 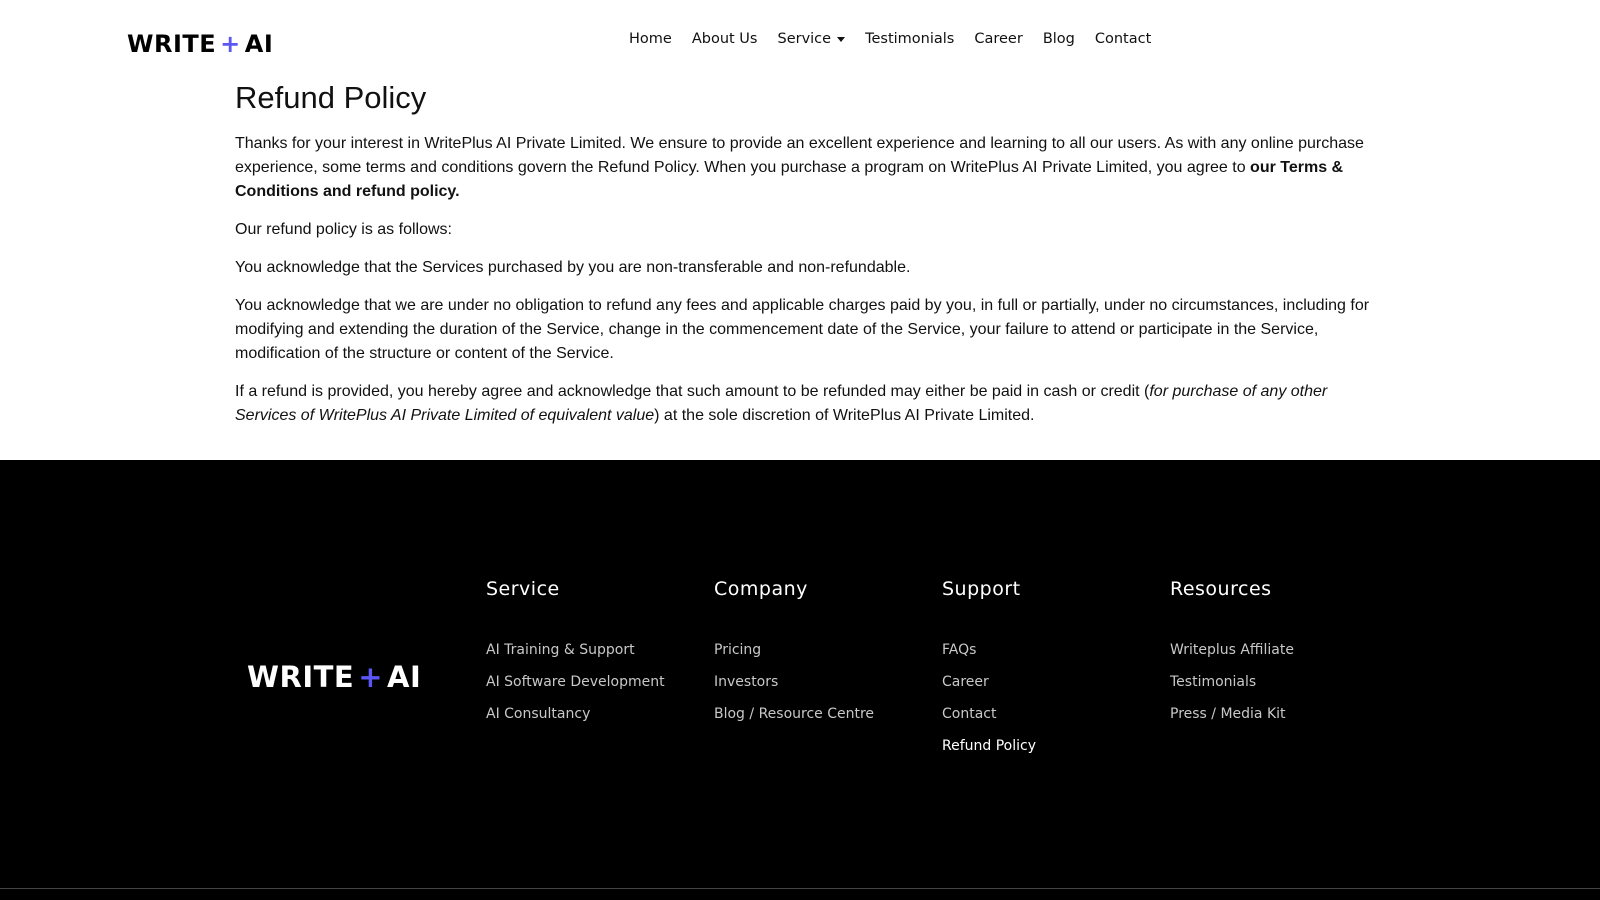 I want to click on nav-contact: Contact, so click(x=1123, y=39).